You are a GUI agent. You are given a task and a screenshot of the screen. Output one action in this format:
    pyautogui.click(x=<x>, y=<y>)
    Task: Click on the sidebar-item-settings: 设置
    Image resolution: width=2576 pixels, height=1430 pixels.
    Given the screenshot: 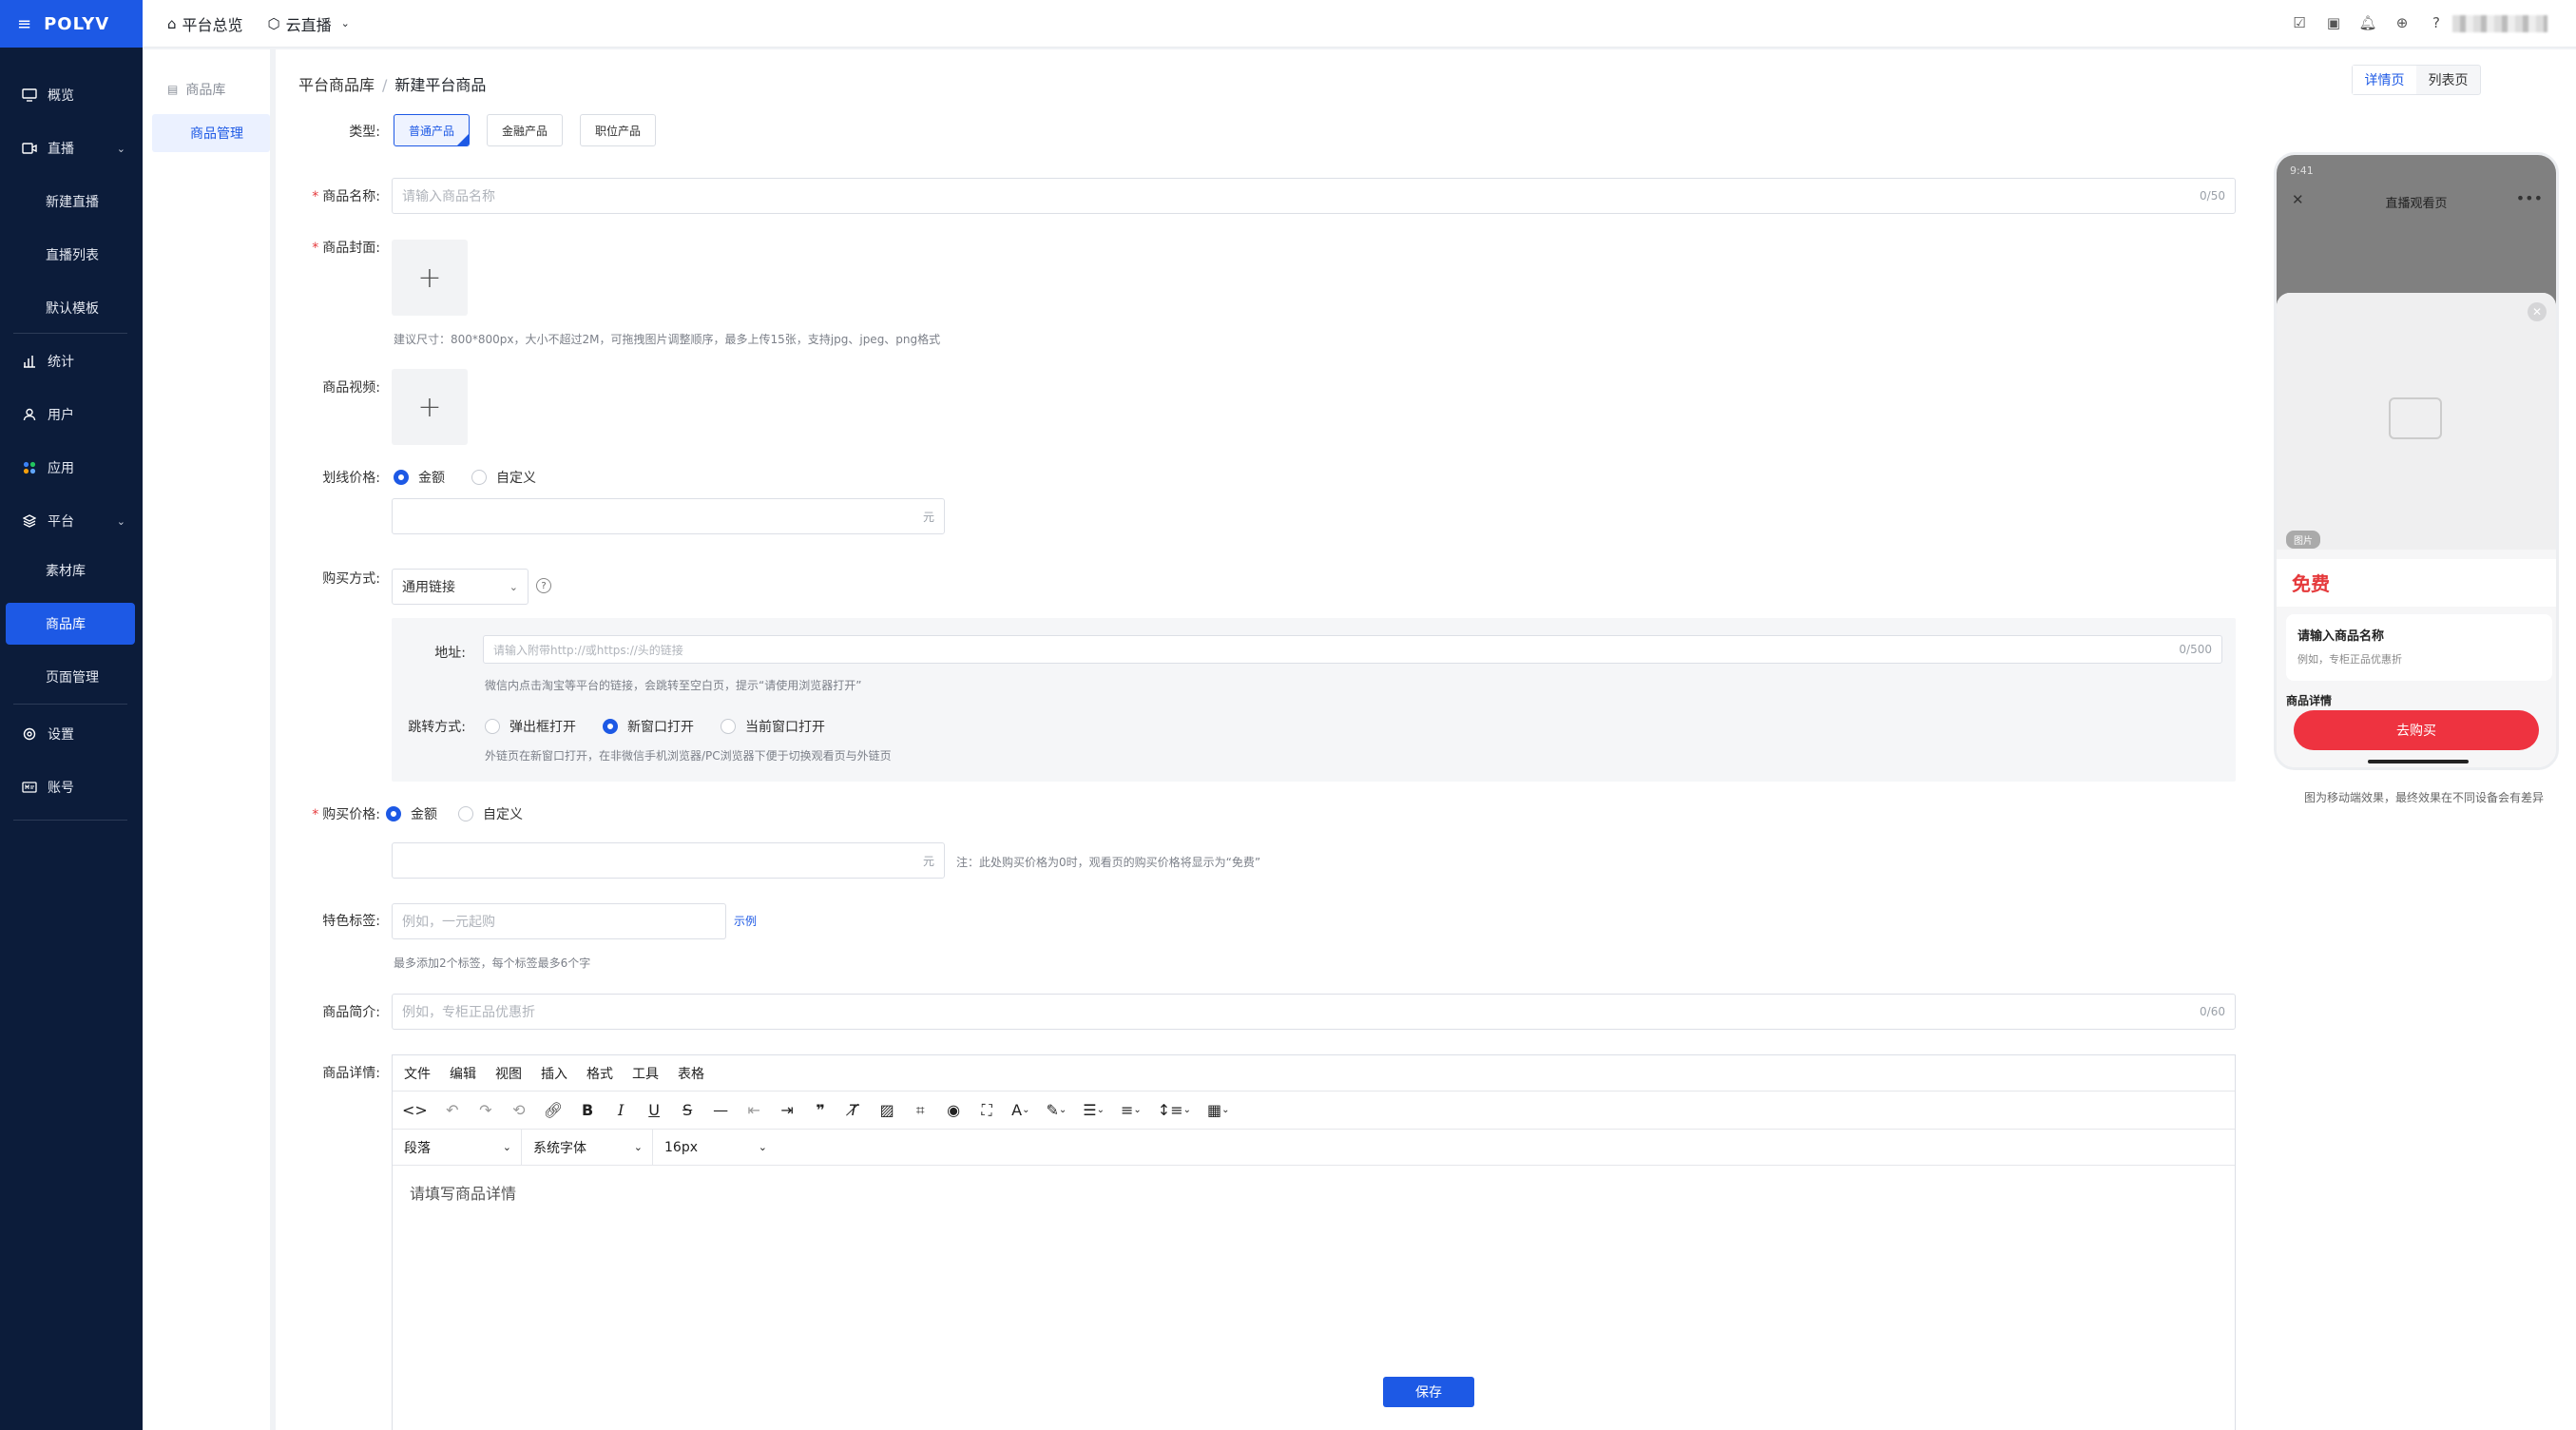 What is the action you would take?
    pyautogui.click(x=70, y=734)
    